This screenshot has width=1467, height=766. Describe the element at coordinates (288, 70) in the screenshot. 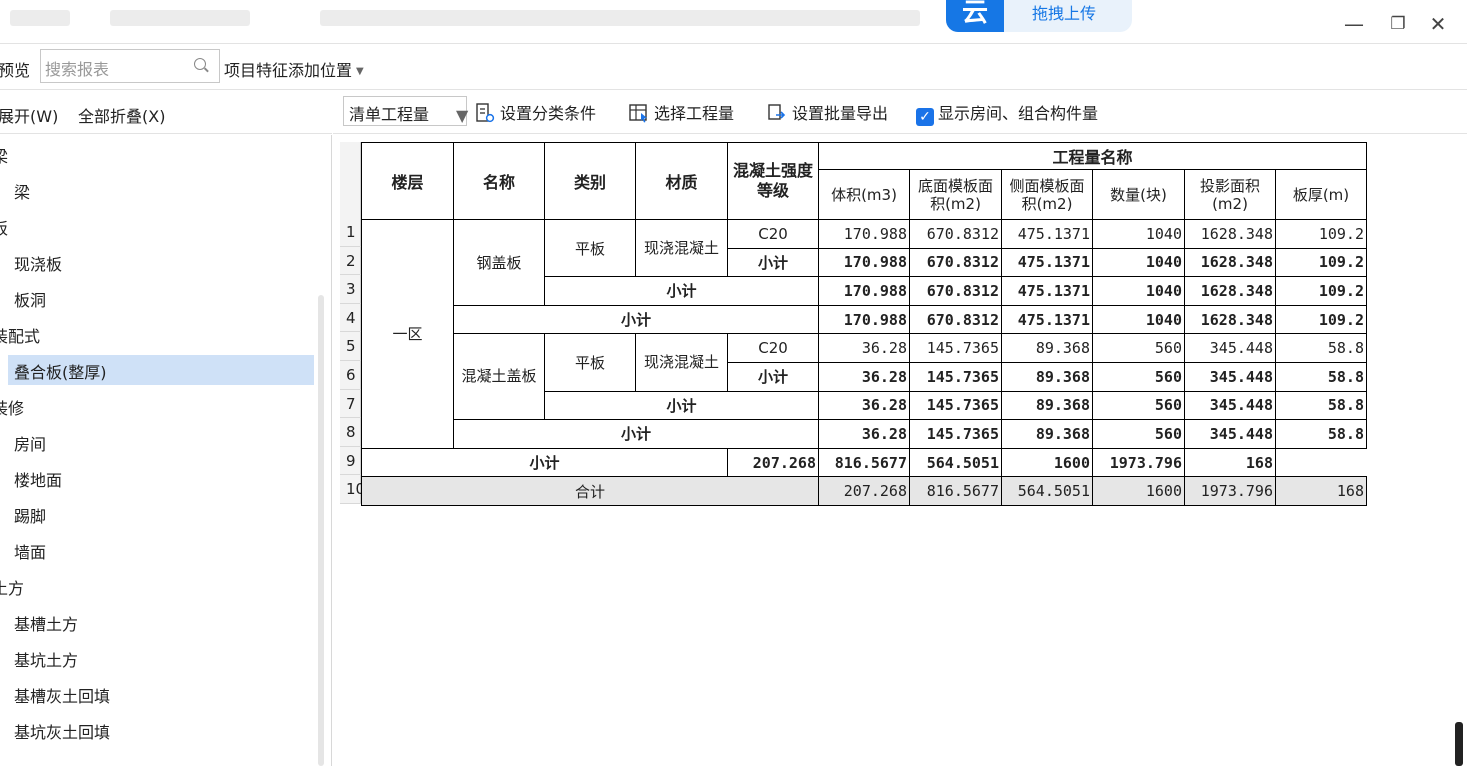

I see `feature-position-label: 项目特征添加位置` at that location.